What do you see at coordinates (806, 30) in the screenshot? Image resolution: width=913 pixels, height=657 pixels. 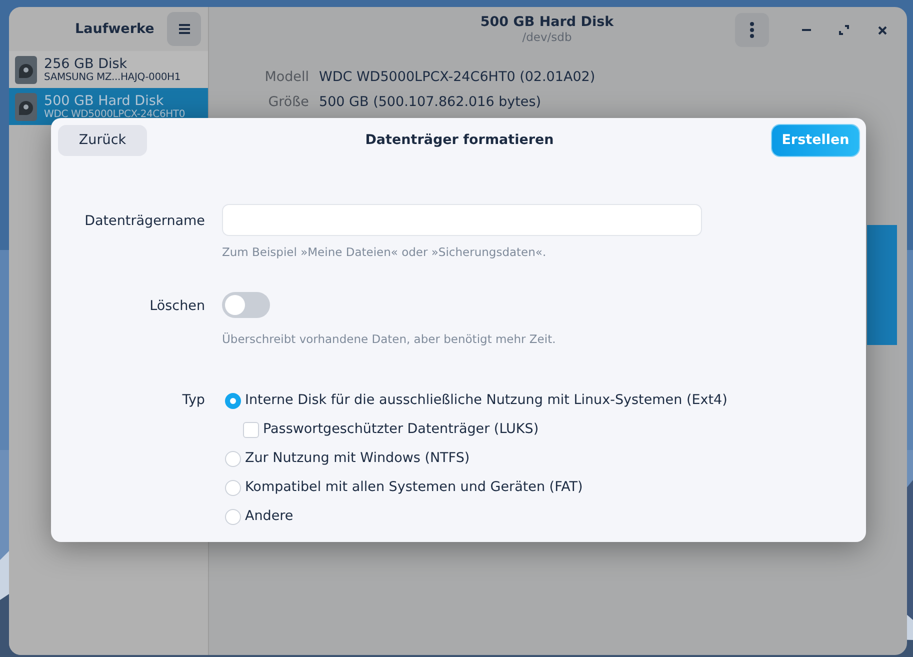 I see `minimize-icon` at bounding box center [806, 30].